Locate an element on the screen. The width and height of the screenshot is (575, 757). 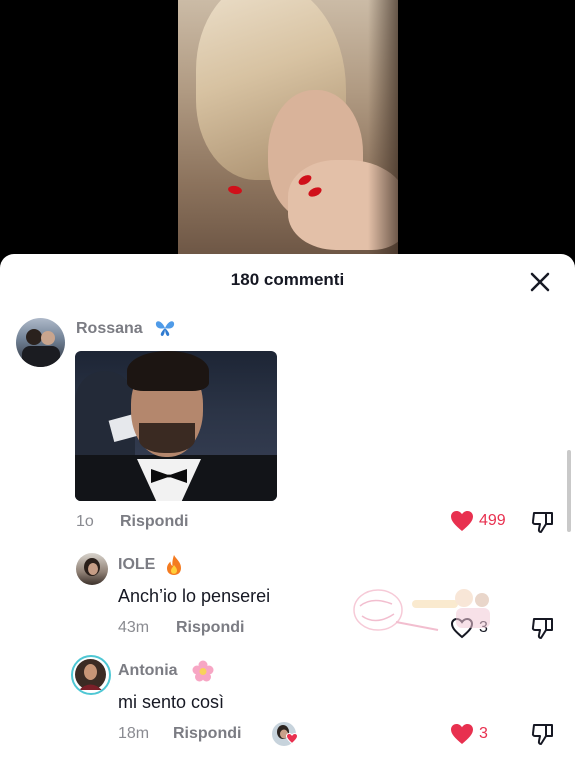
watermark-logo is located at coordinates (425, 611).